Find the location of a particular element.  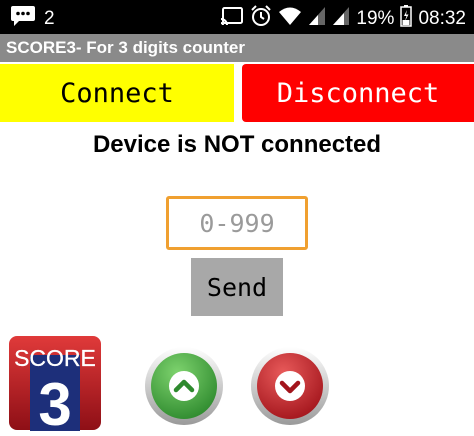

connect-button: Connect is located at coordinates (117, 93).